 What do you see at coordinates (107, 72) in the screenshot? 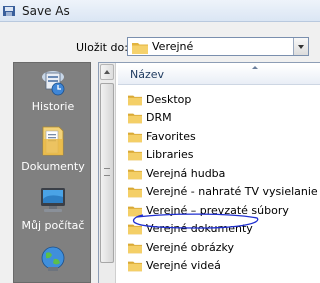
I see `scroll-up-button` at bounding box center [107, 72].